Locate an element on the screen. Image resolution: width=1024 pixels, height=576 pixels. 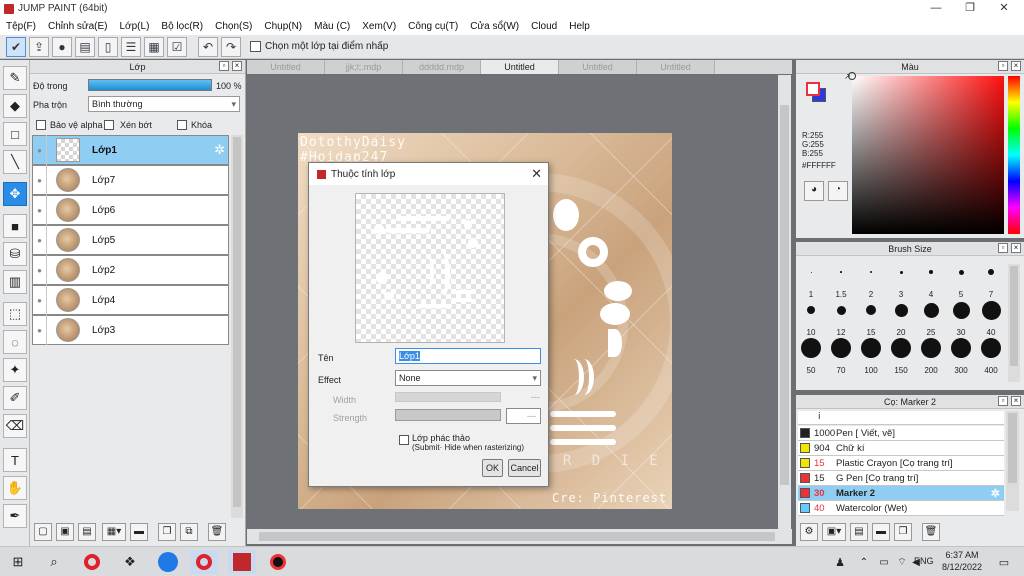
doc-tab: jjk;l;.mdp is located at coordinates (364, 67).